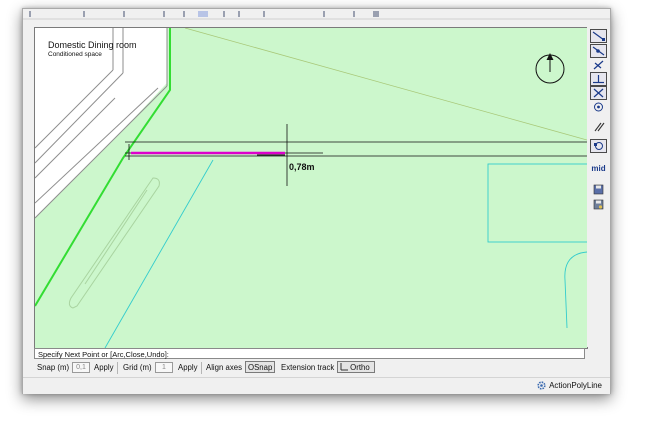  Describe the element at coordinates (164, 367) in the screenshot. I see `grid-input` at that location.